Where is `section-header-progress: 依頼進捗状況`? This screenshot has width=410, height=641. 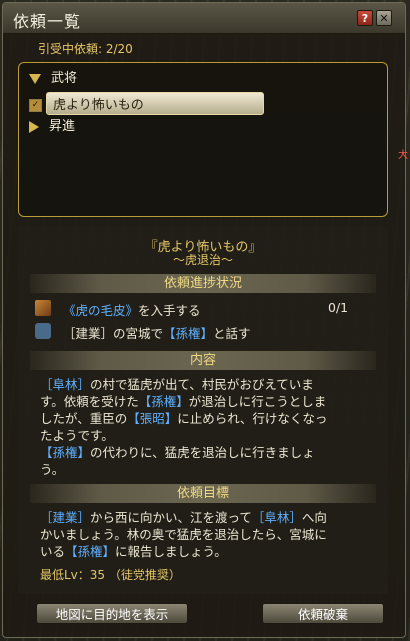 section-header-progress: 依頼進捗状況 is located at coordinates (203, 283).